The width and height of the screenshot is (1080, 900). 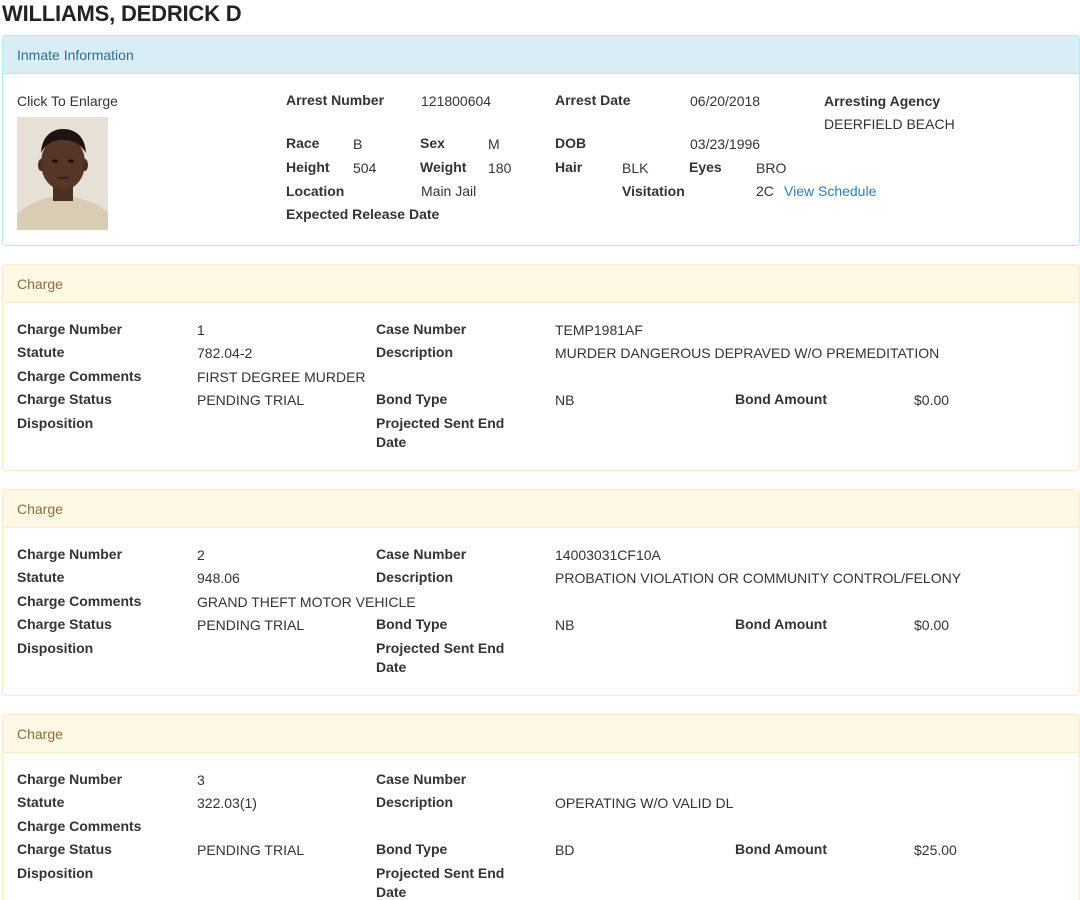 What do you see at coordinates (306, 602) in the screenshot?
I see `charge-comments-value: GRAND THEFT MOTOR VEHICLE` at bounding box center [306, 602].